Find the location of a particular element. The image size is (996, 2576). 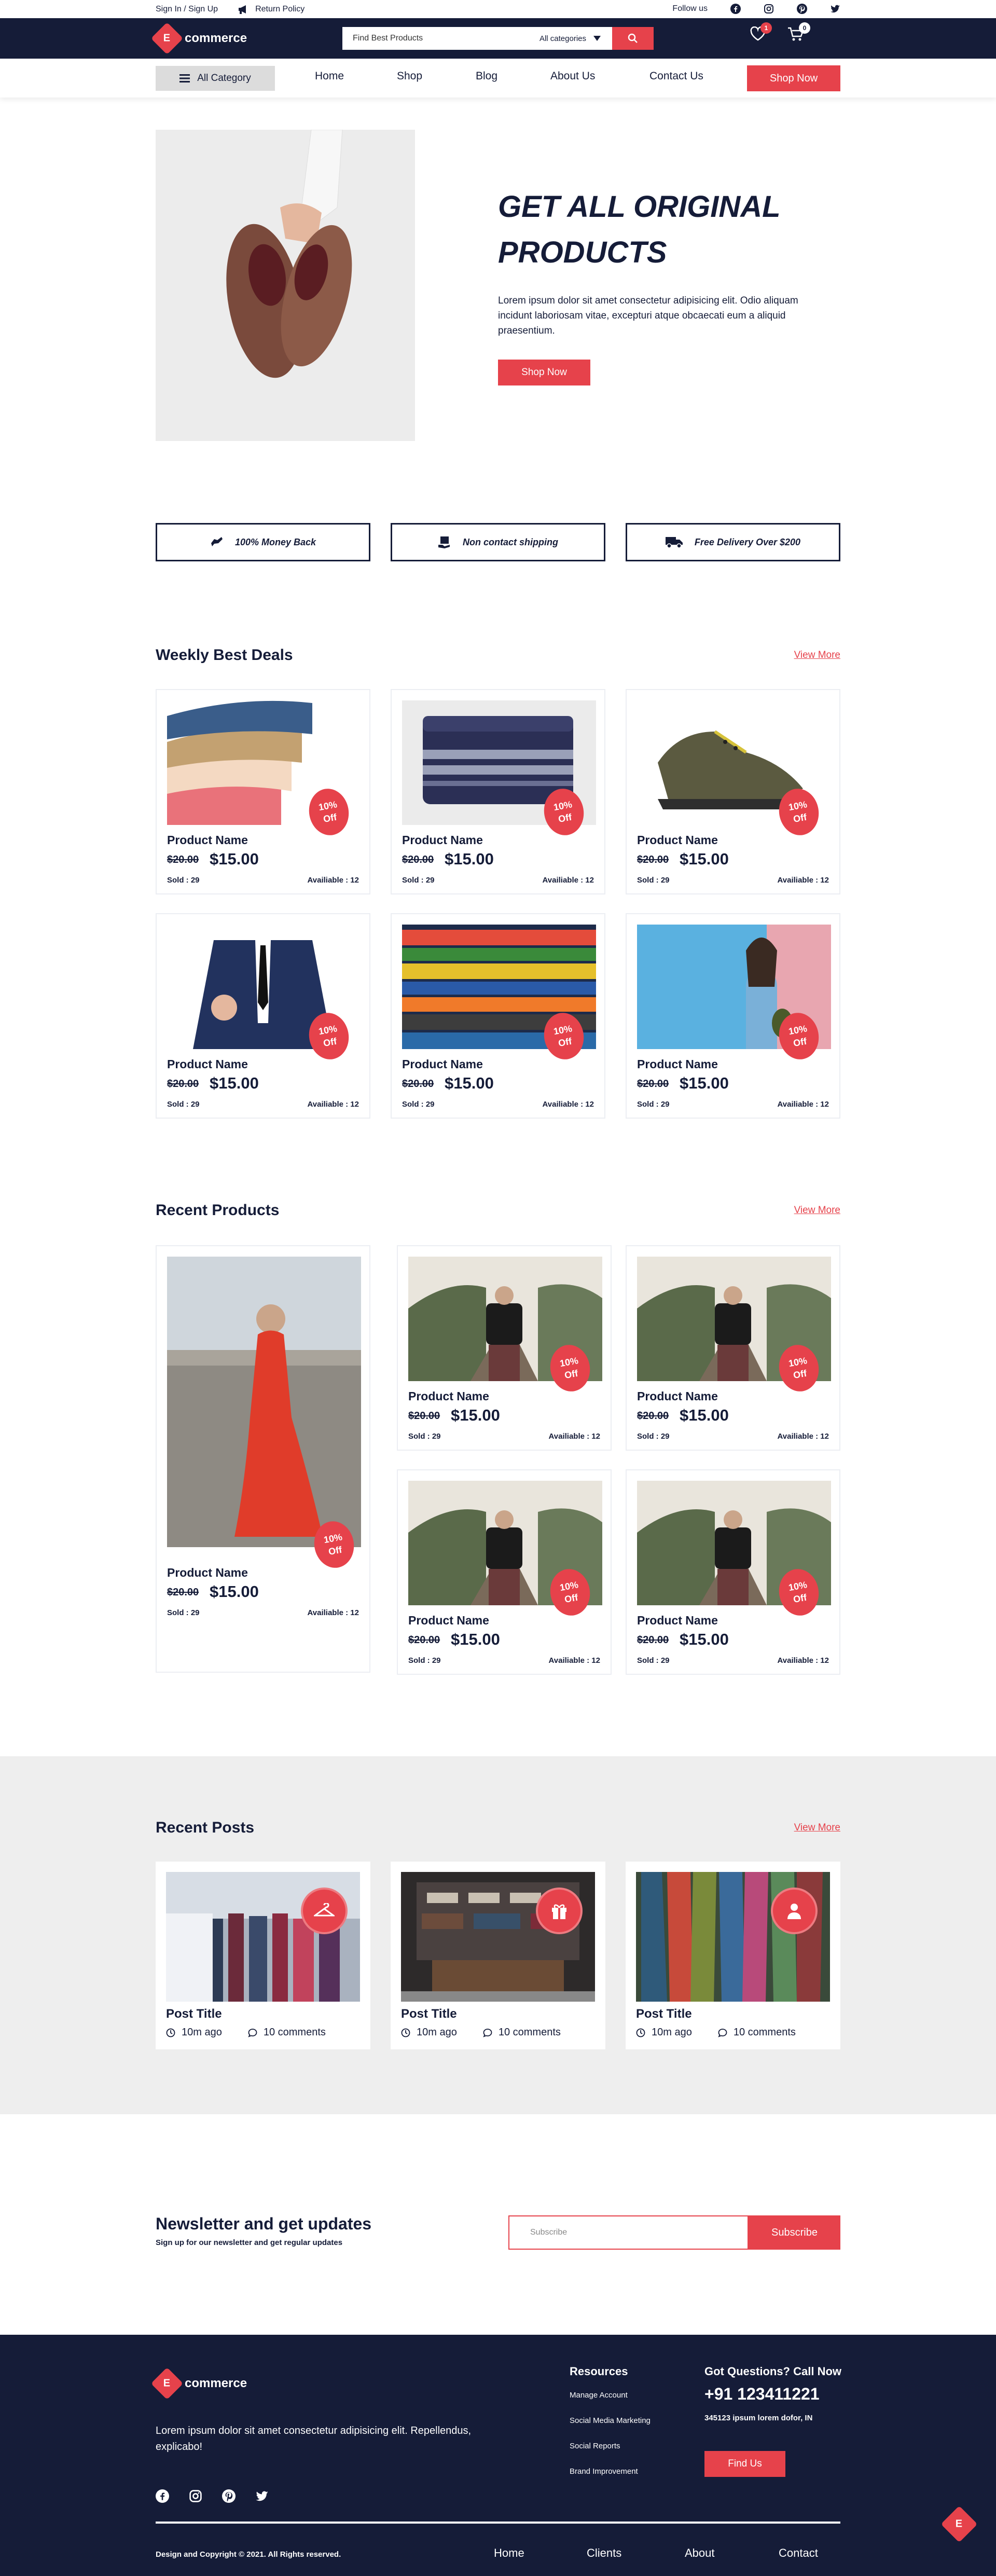

megaphone-icon is located at coordinates (242, 9).